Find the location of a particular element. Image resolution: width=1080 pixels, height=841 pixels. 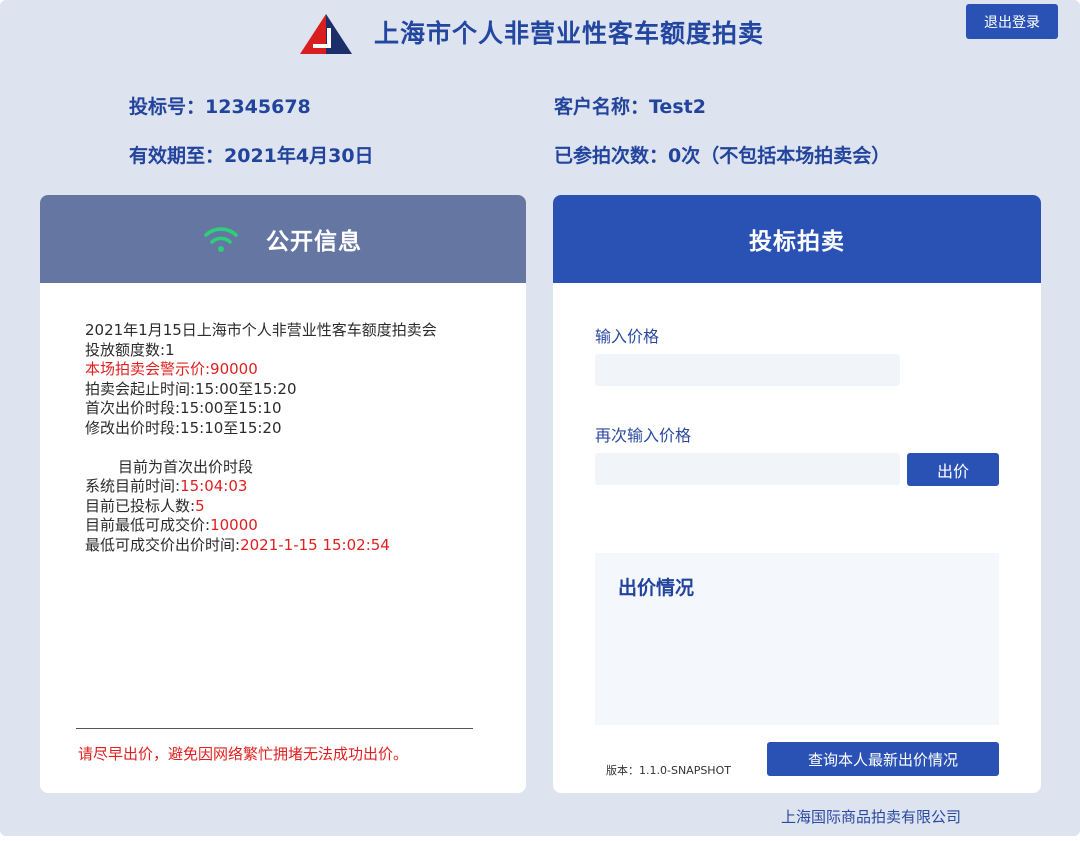

bid-button: 出价 is located at coordinates (953, 469).